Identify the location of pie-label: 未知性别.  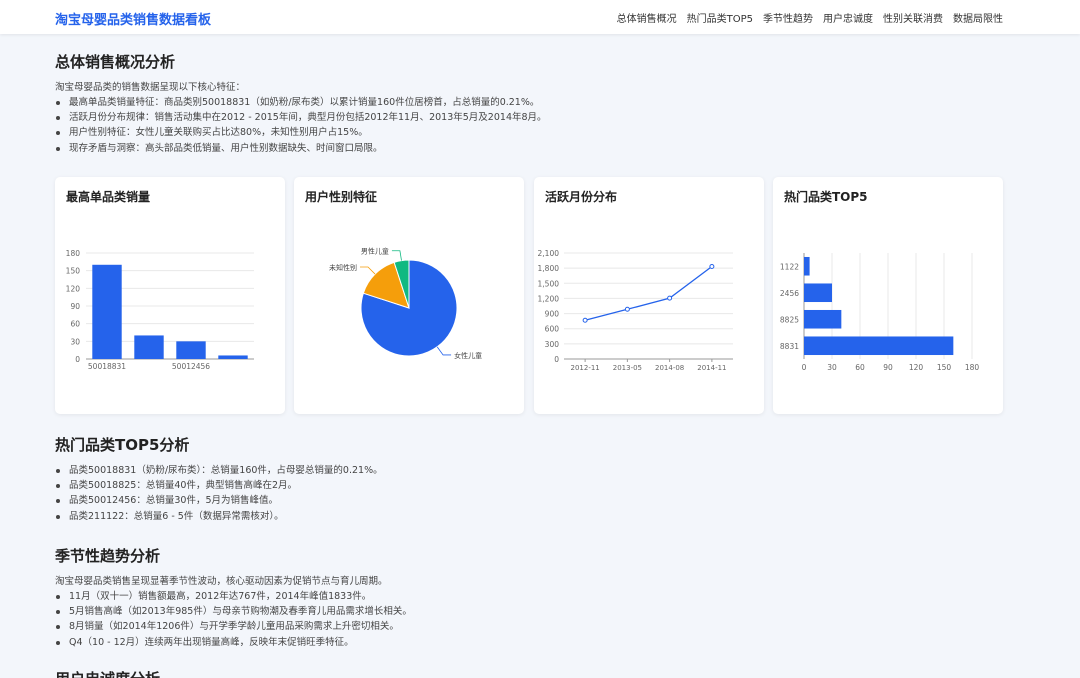
(343, 267).